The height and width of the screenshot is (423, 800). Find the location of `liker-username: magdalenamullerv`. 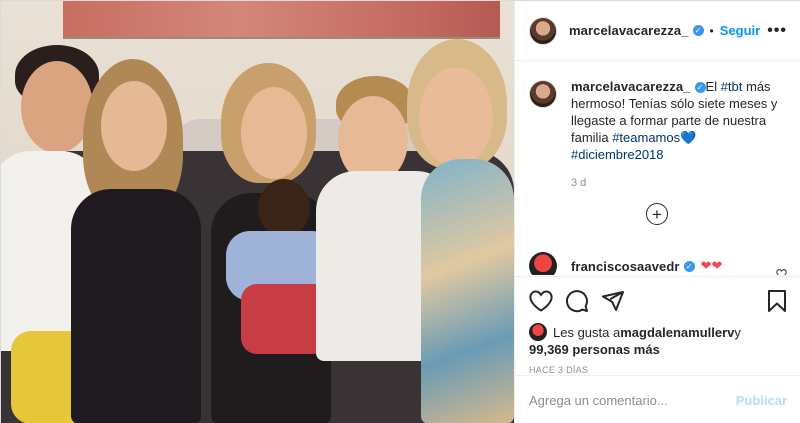

liker-username: magdalenamullerv is located at coordinates (677, 332).